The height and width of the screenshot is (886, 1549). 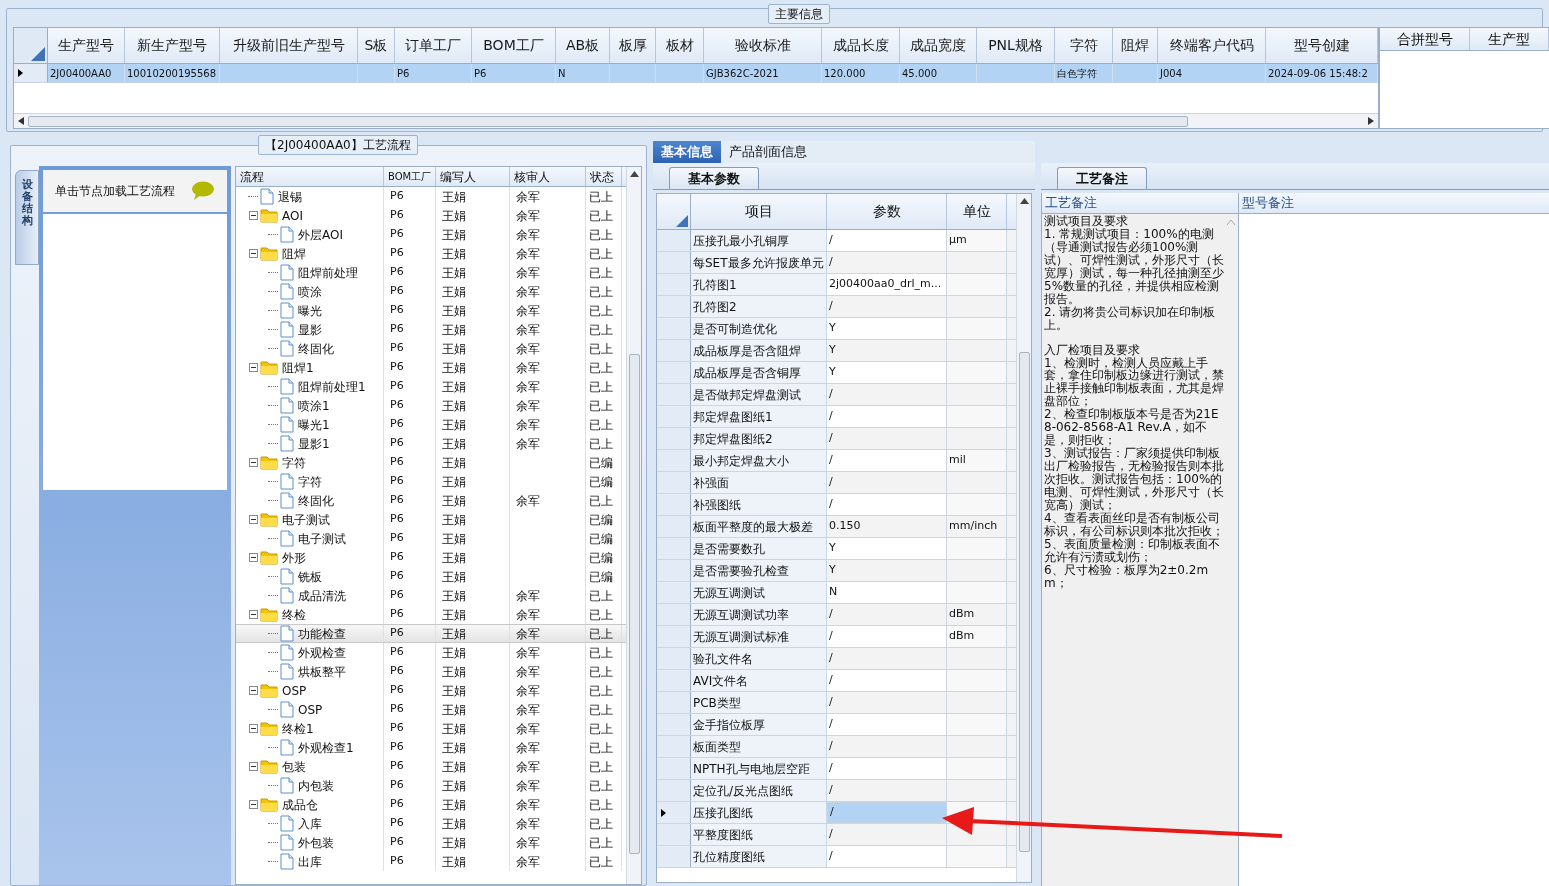 What do you see at coordinates (431, 557) in the screenshot?
I see `tree-row: 外形 P6 王娟 已编` at bounding box center [431, 557].